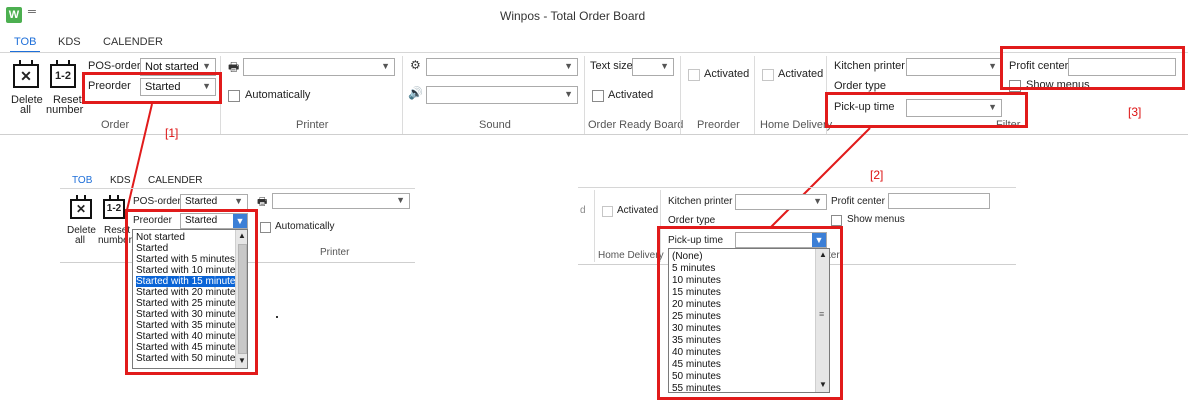 This screenshot has height=400, width=1188. Describe the element at coordinates (80, 240) in the screenshot. I see `zoom1-delete-label-2: all` at that location.